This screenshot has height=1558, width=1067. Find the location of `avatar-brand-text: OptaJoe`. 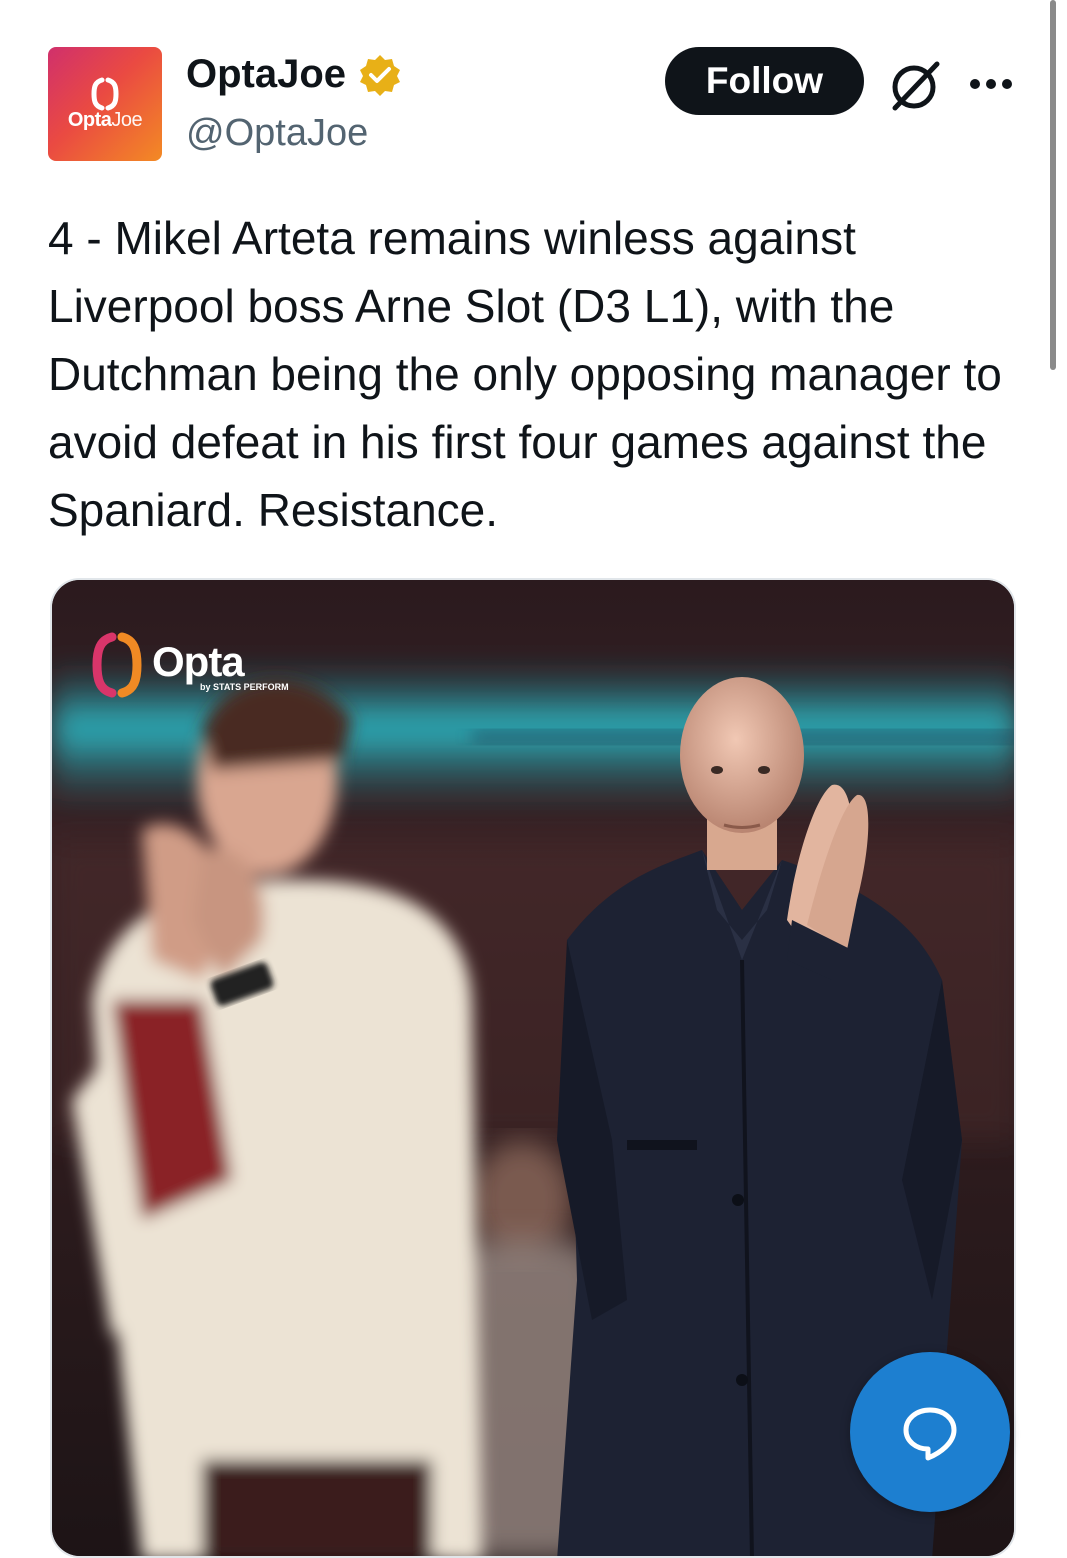

avatar-brand-text: OptaJoe is located at coordinates (105, 120).